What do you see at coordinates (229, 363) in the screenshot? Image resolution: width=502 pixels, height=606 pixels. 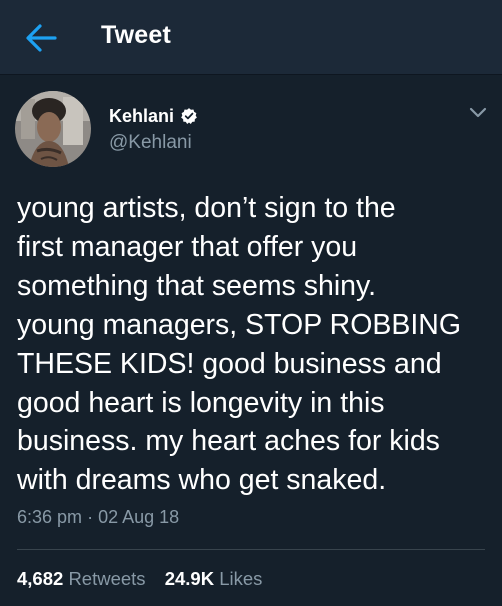 I see `tweet-text-line: THESE KIDS! good business and` at bounding box center [229, 363].